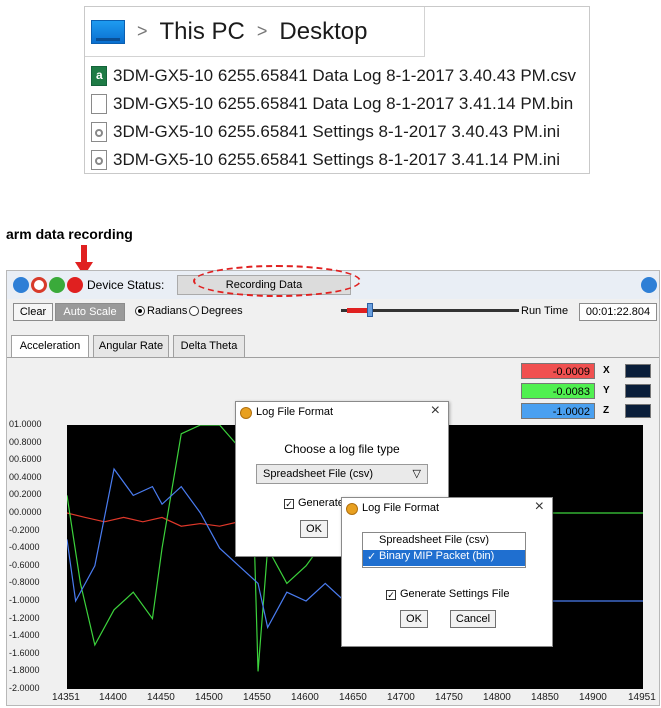  What do you see at coordinates (642, 697) in the screenshot?
I see `x-tick-label: 14951` at bounding box center [642, 697].